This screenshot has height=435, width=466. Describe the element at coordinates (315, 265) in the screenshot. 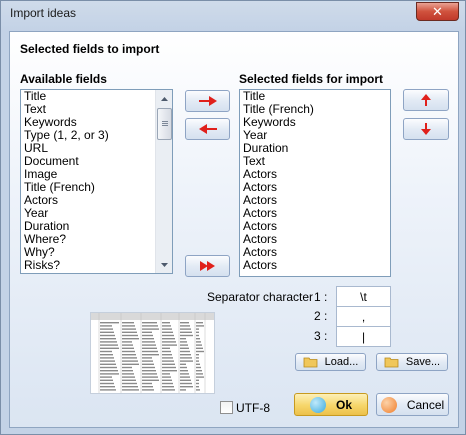

I see `selected-field-item: Actors` at that location.